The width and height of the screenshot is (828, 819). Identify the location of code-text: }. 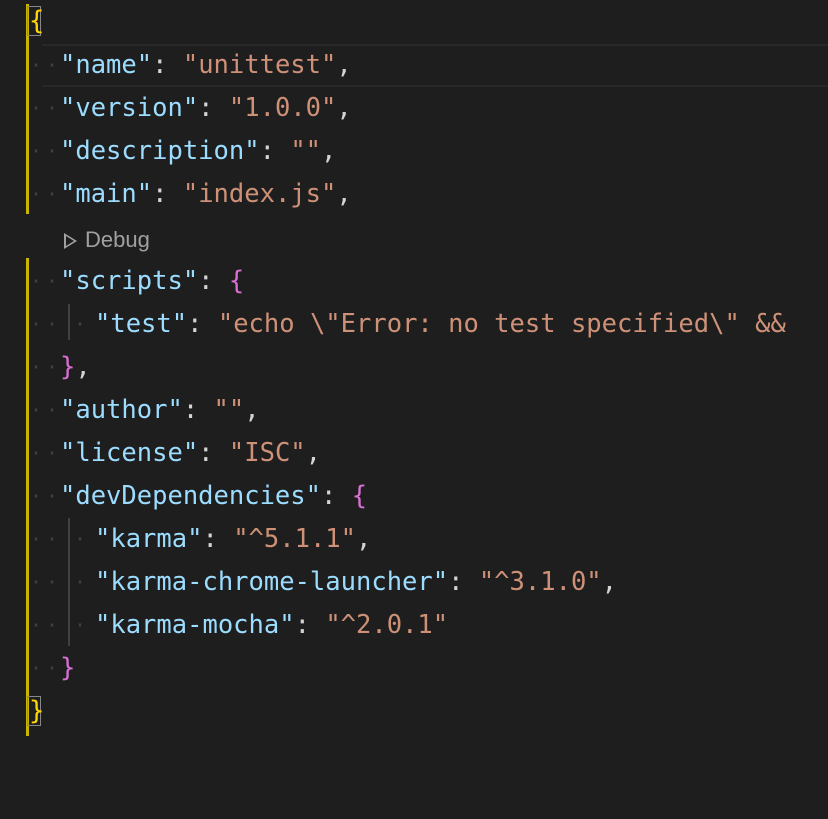
(68, 668).